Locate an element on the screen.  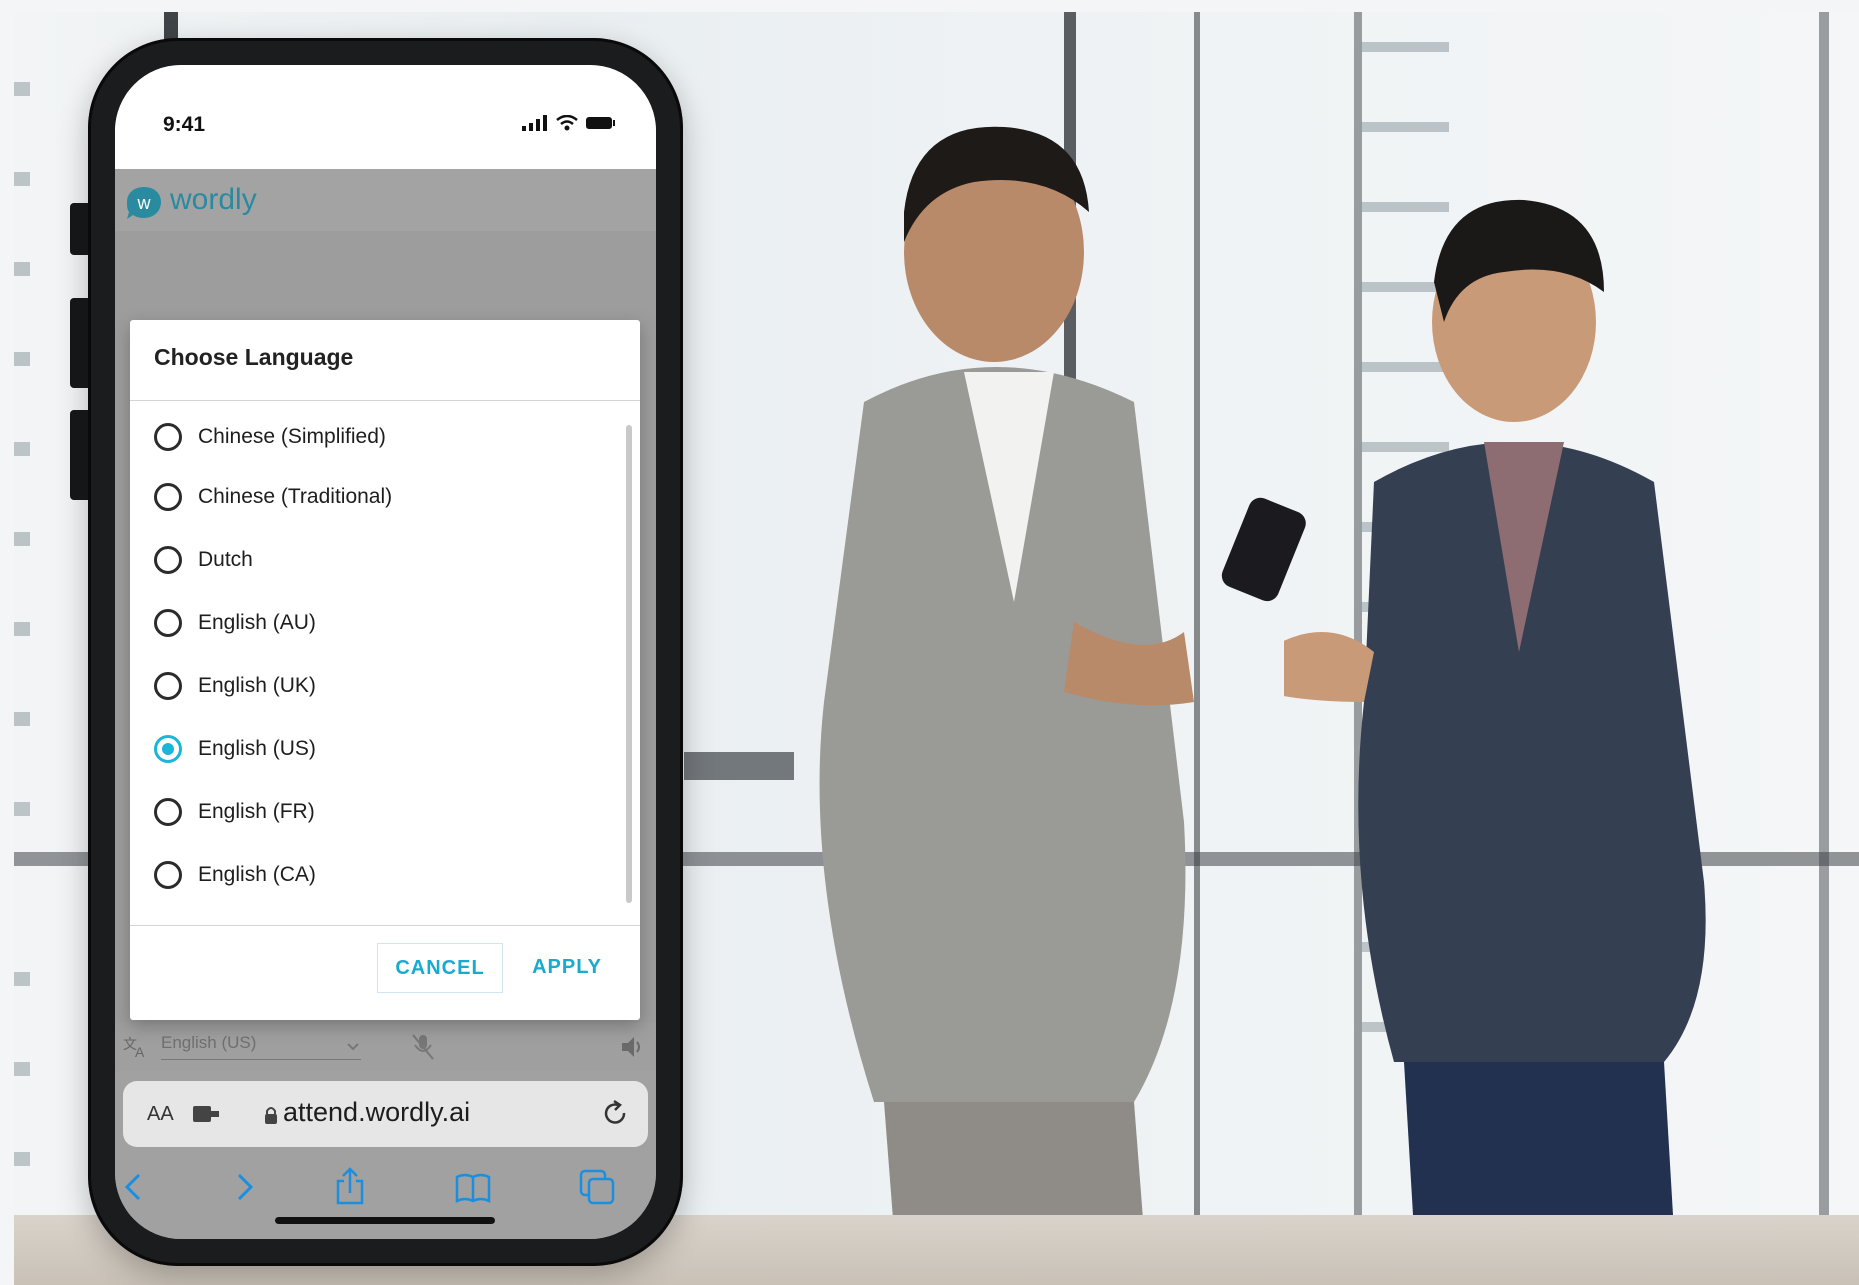
status-icons is located at coordinates (569, 123).